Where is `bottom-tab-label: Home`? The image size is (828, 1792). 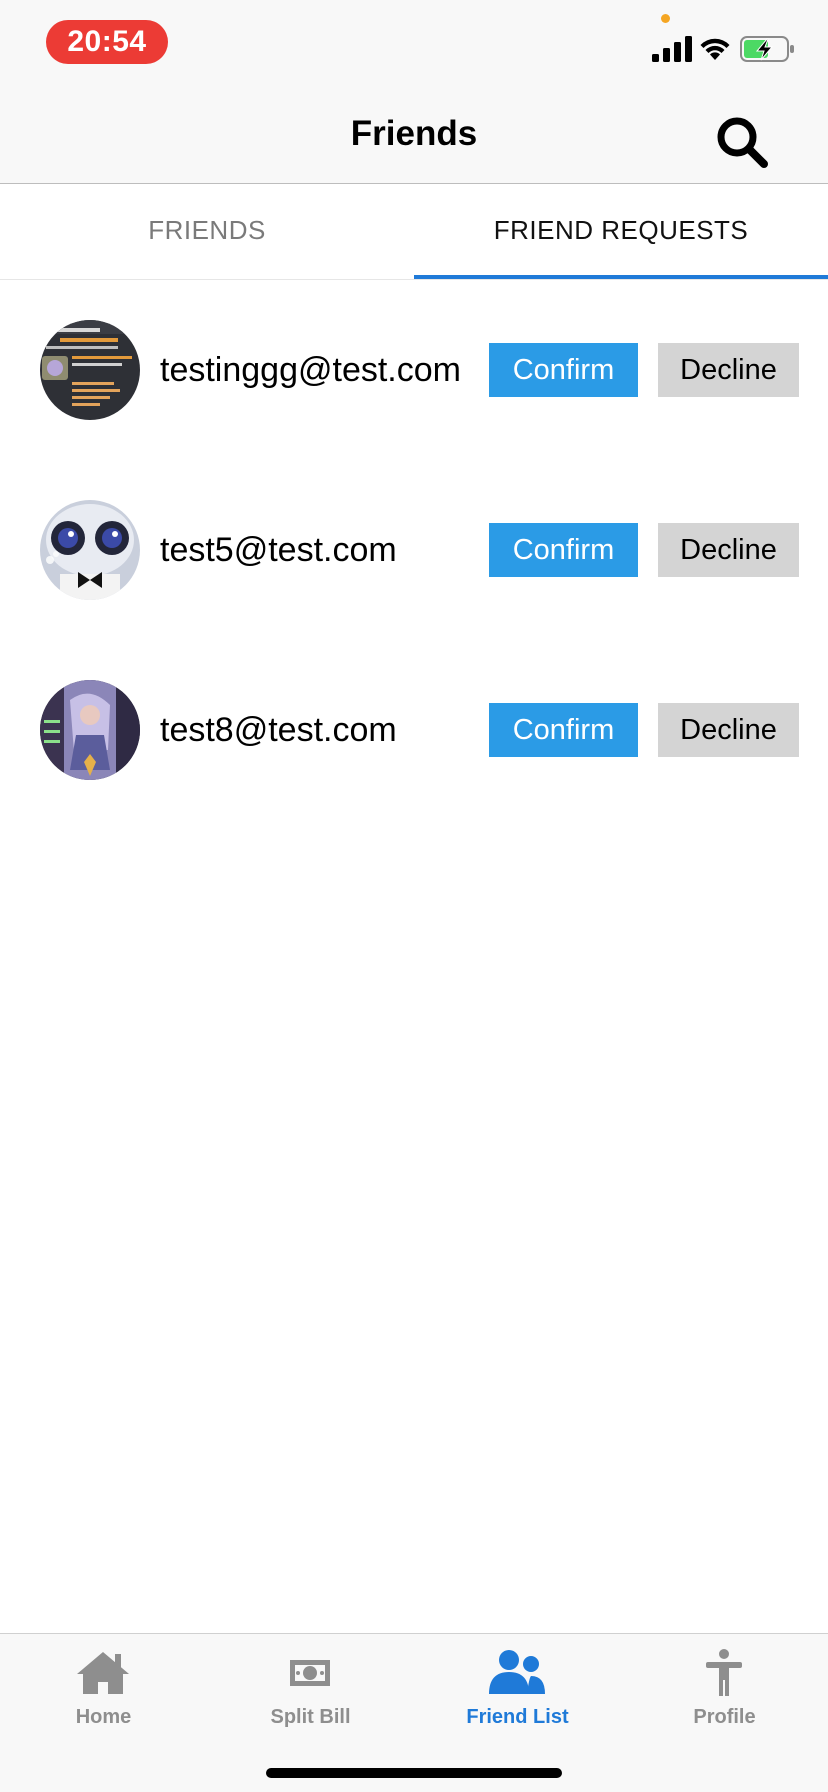 bottom-tab-label: Home is located at coordinates (103, 1717).